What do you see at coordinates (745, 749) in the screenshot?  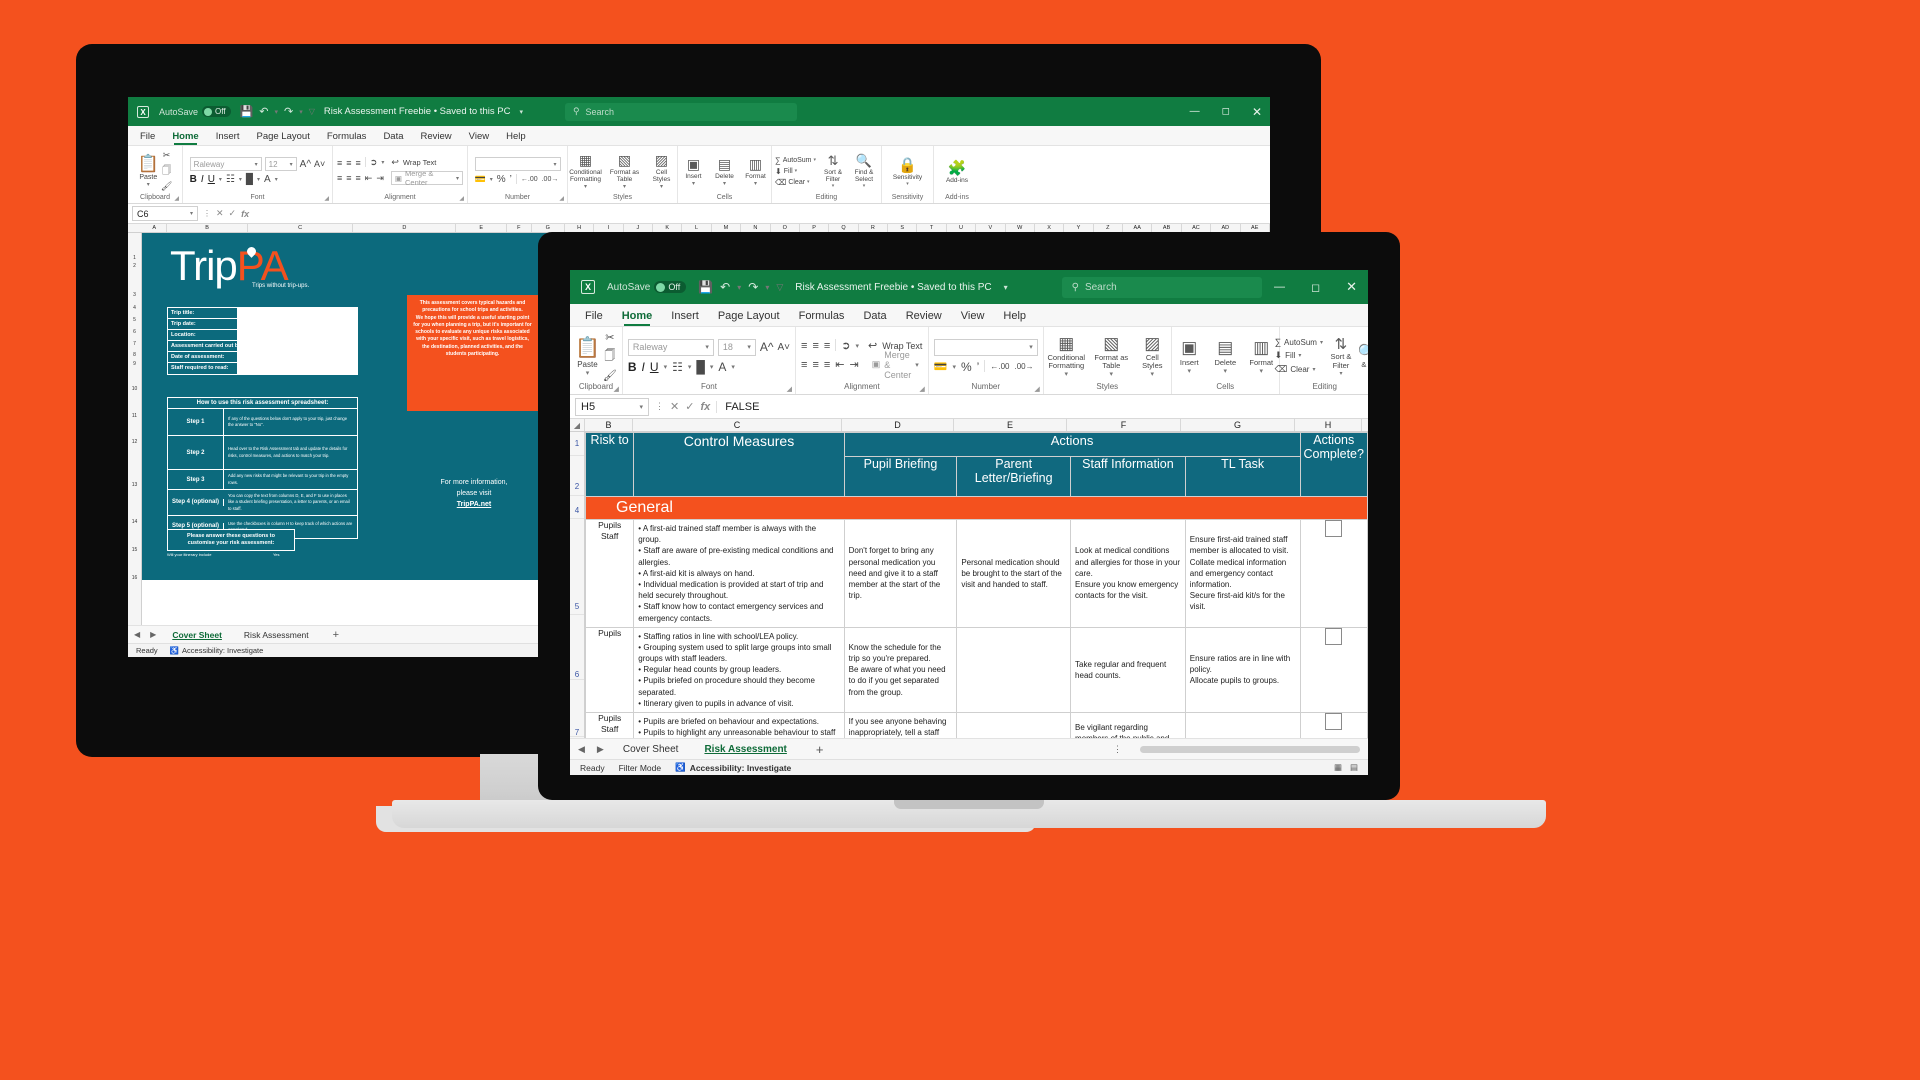 I see `sheet-tab-risk-assessment: Risk Assessment` at bounding box center [745, 749].